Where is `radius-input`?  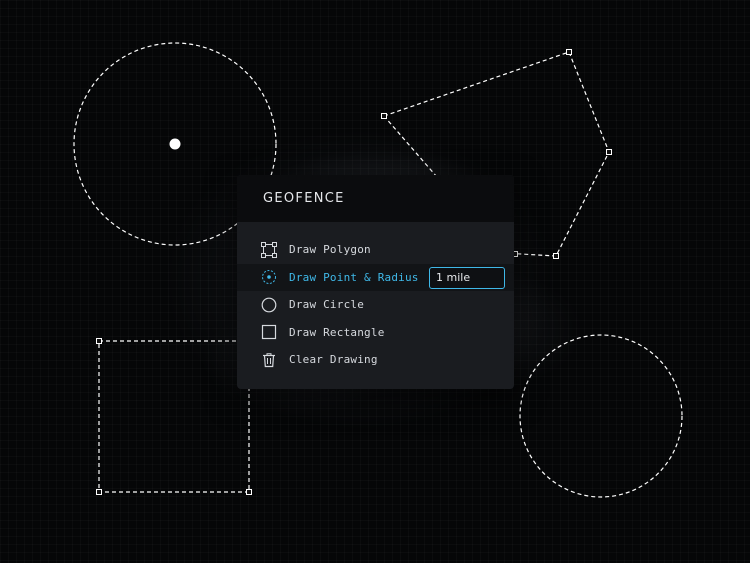
radius-input is located at coordinates (467, 277).